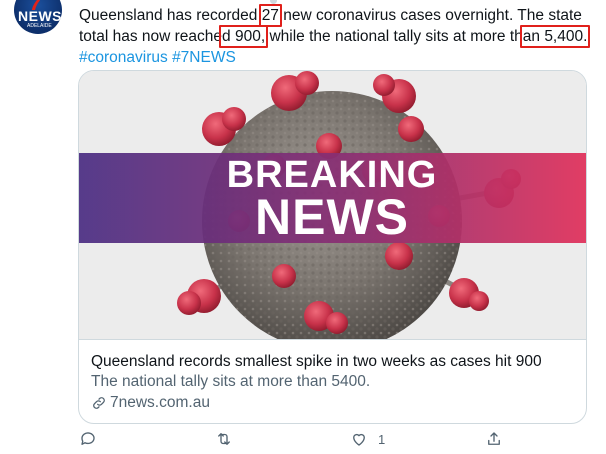  I want to click on share-button, so click(494, 439).